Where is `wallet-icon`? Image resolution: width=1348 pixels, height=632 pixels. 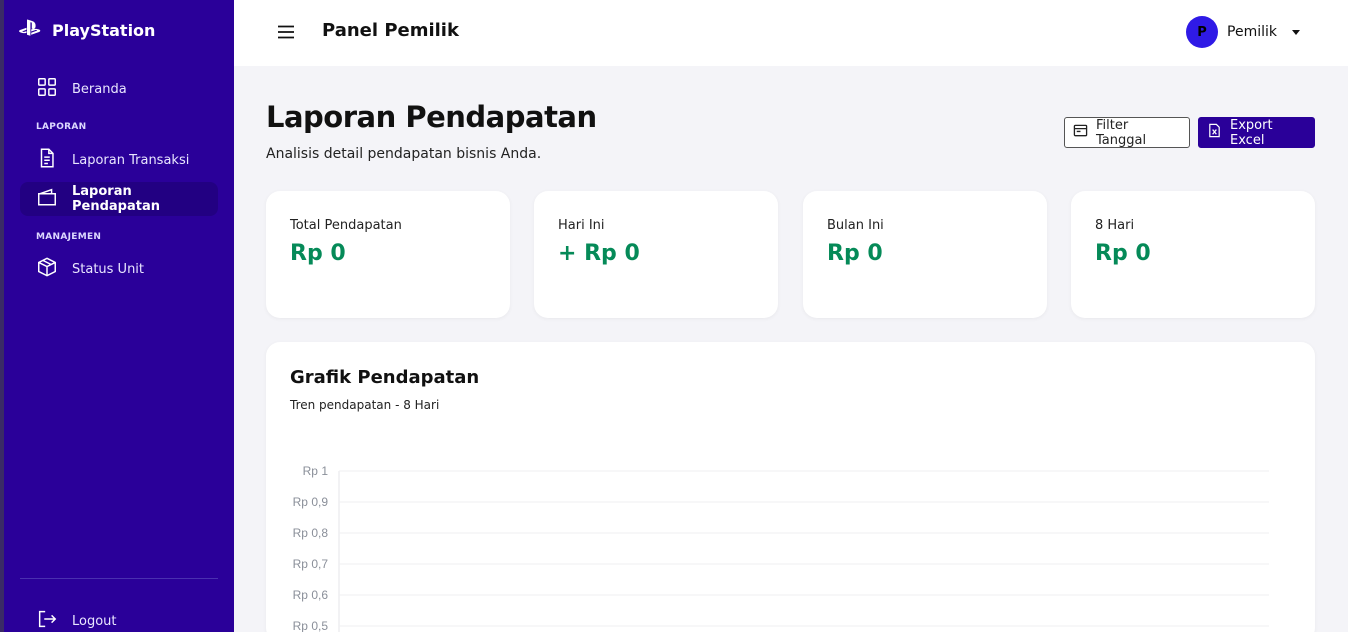 wallet-icon is located at coordinates (47, 199).